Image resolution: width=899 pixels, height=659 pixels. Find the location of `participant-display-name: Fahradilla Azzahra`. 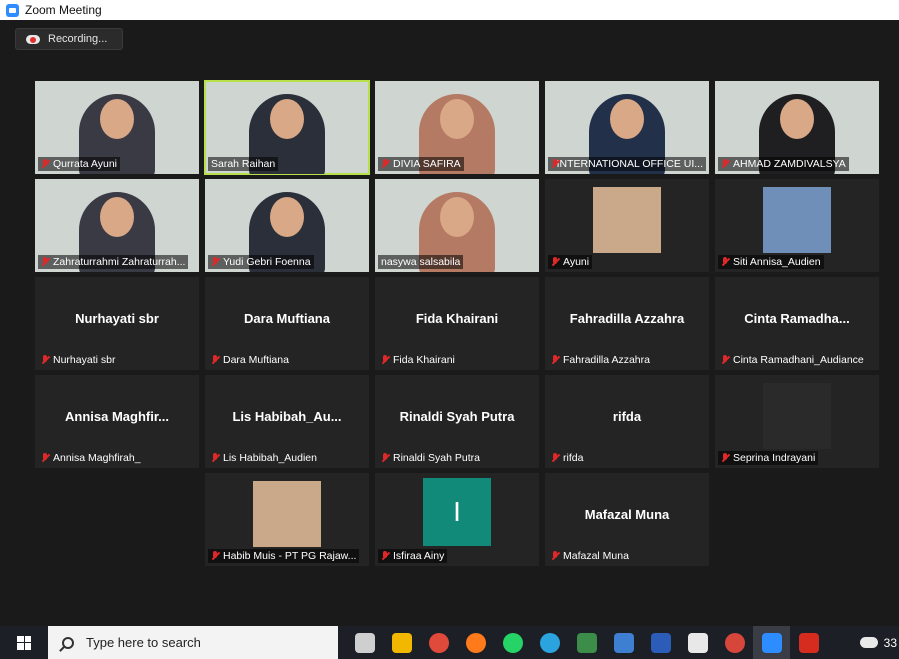

participant-display-name: Fahradilla Azzahra is located at coordinates (627, 318).